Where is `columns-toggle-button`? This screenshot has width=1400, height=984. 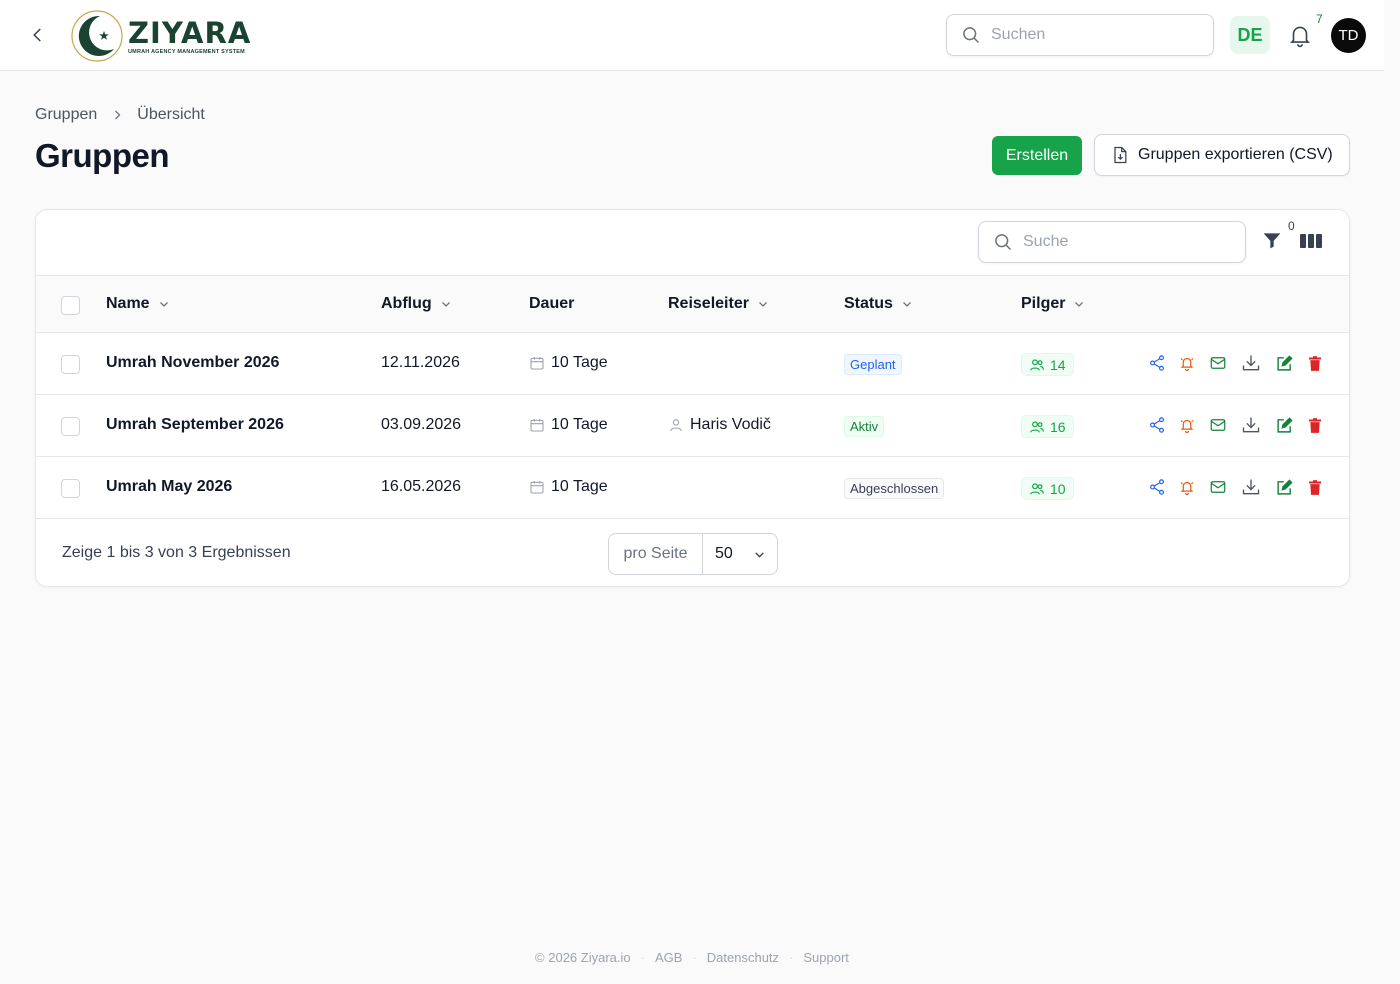
columns-toggle-button is located at coordinates (1312, 241).